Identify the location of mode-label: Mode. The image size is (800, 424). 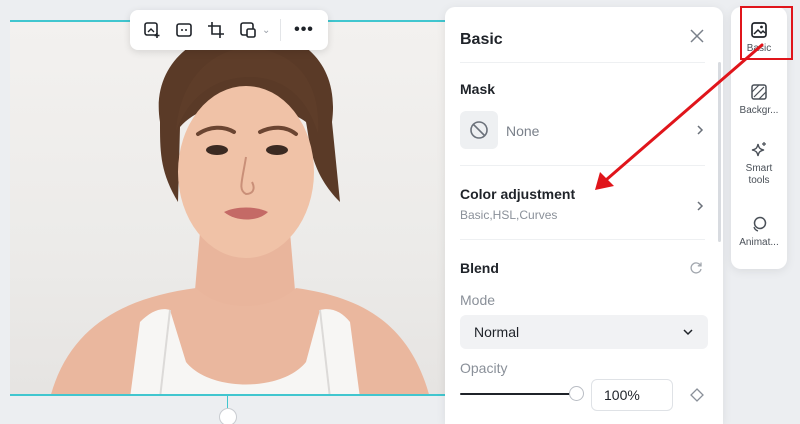
(478, 300).